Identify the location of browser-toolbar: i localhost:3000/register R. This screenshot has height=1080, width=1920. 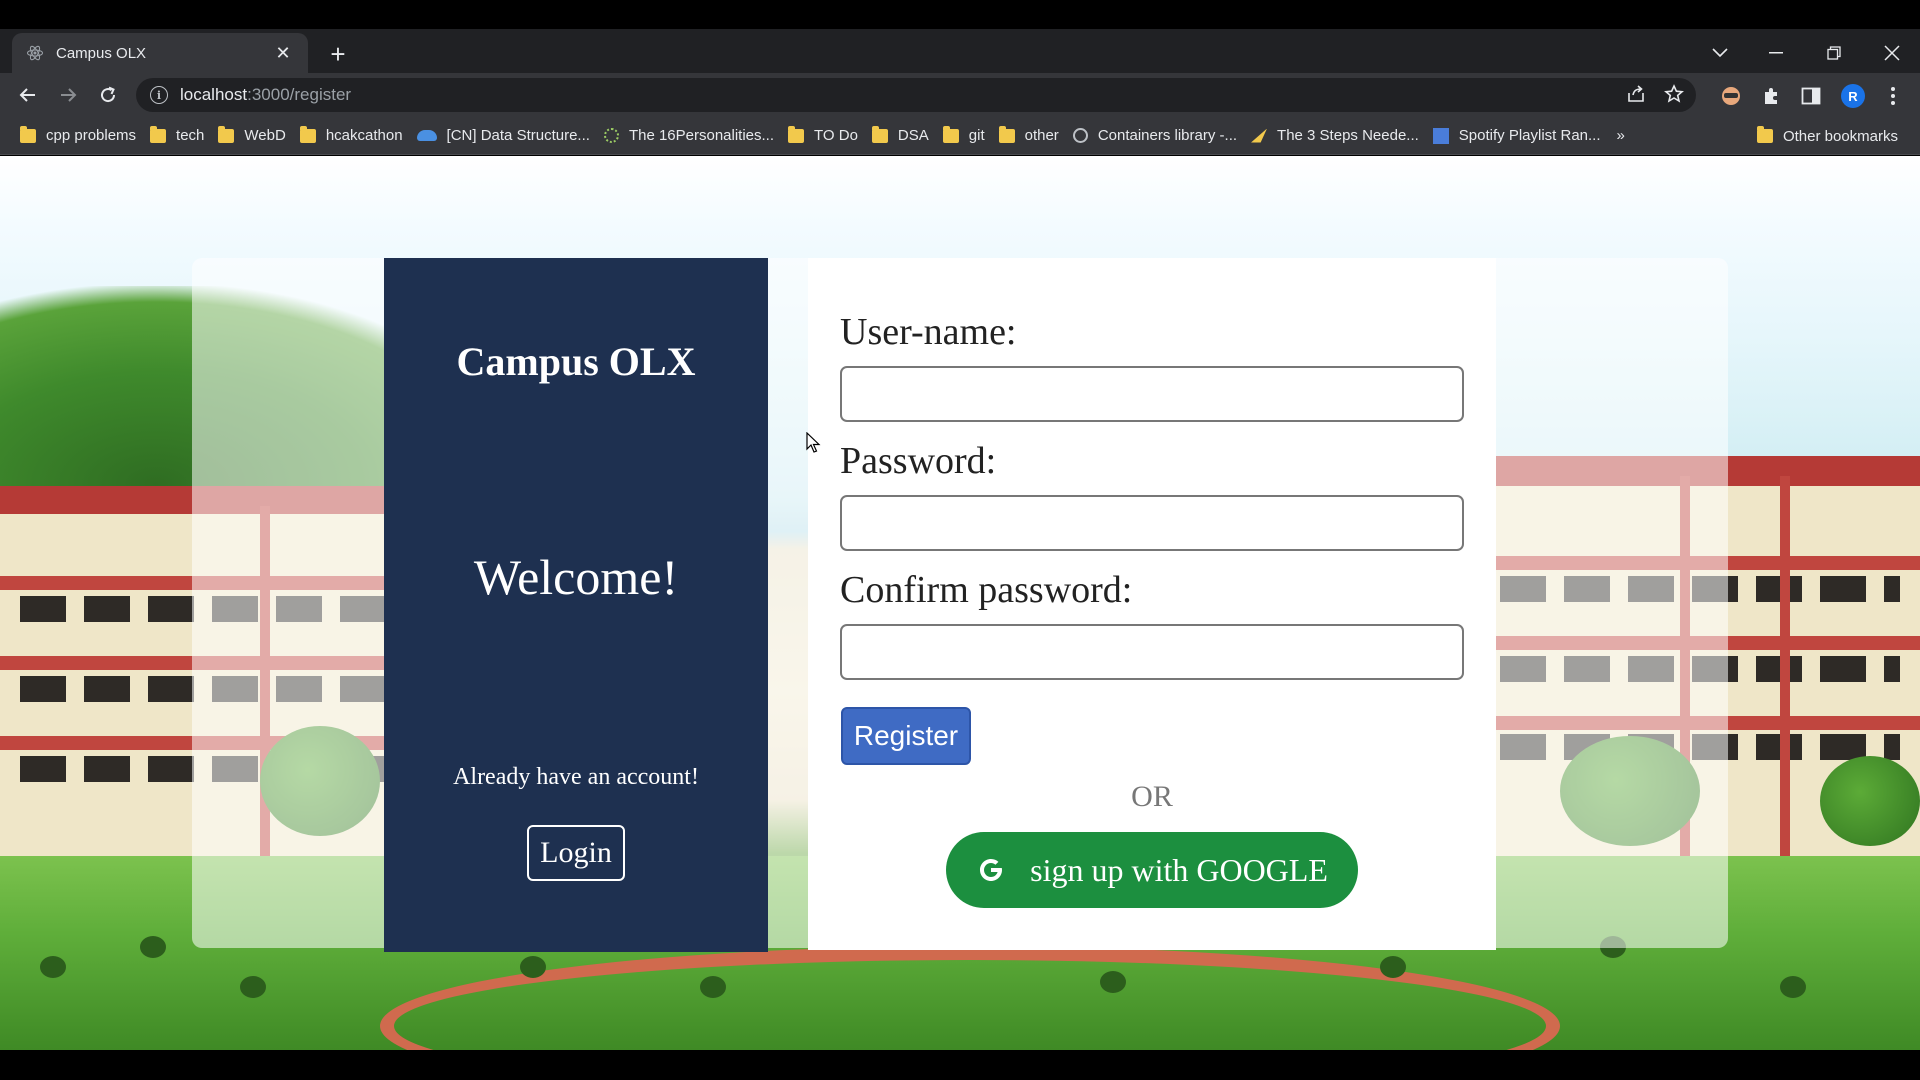
(960, 95).